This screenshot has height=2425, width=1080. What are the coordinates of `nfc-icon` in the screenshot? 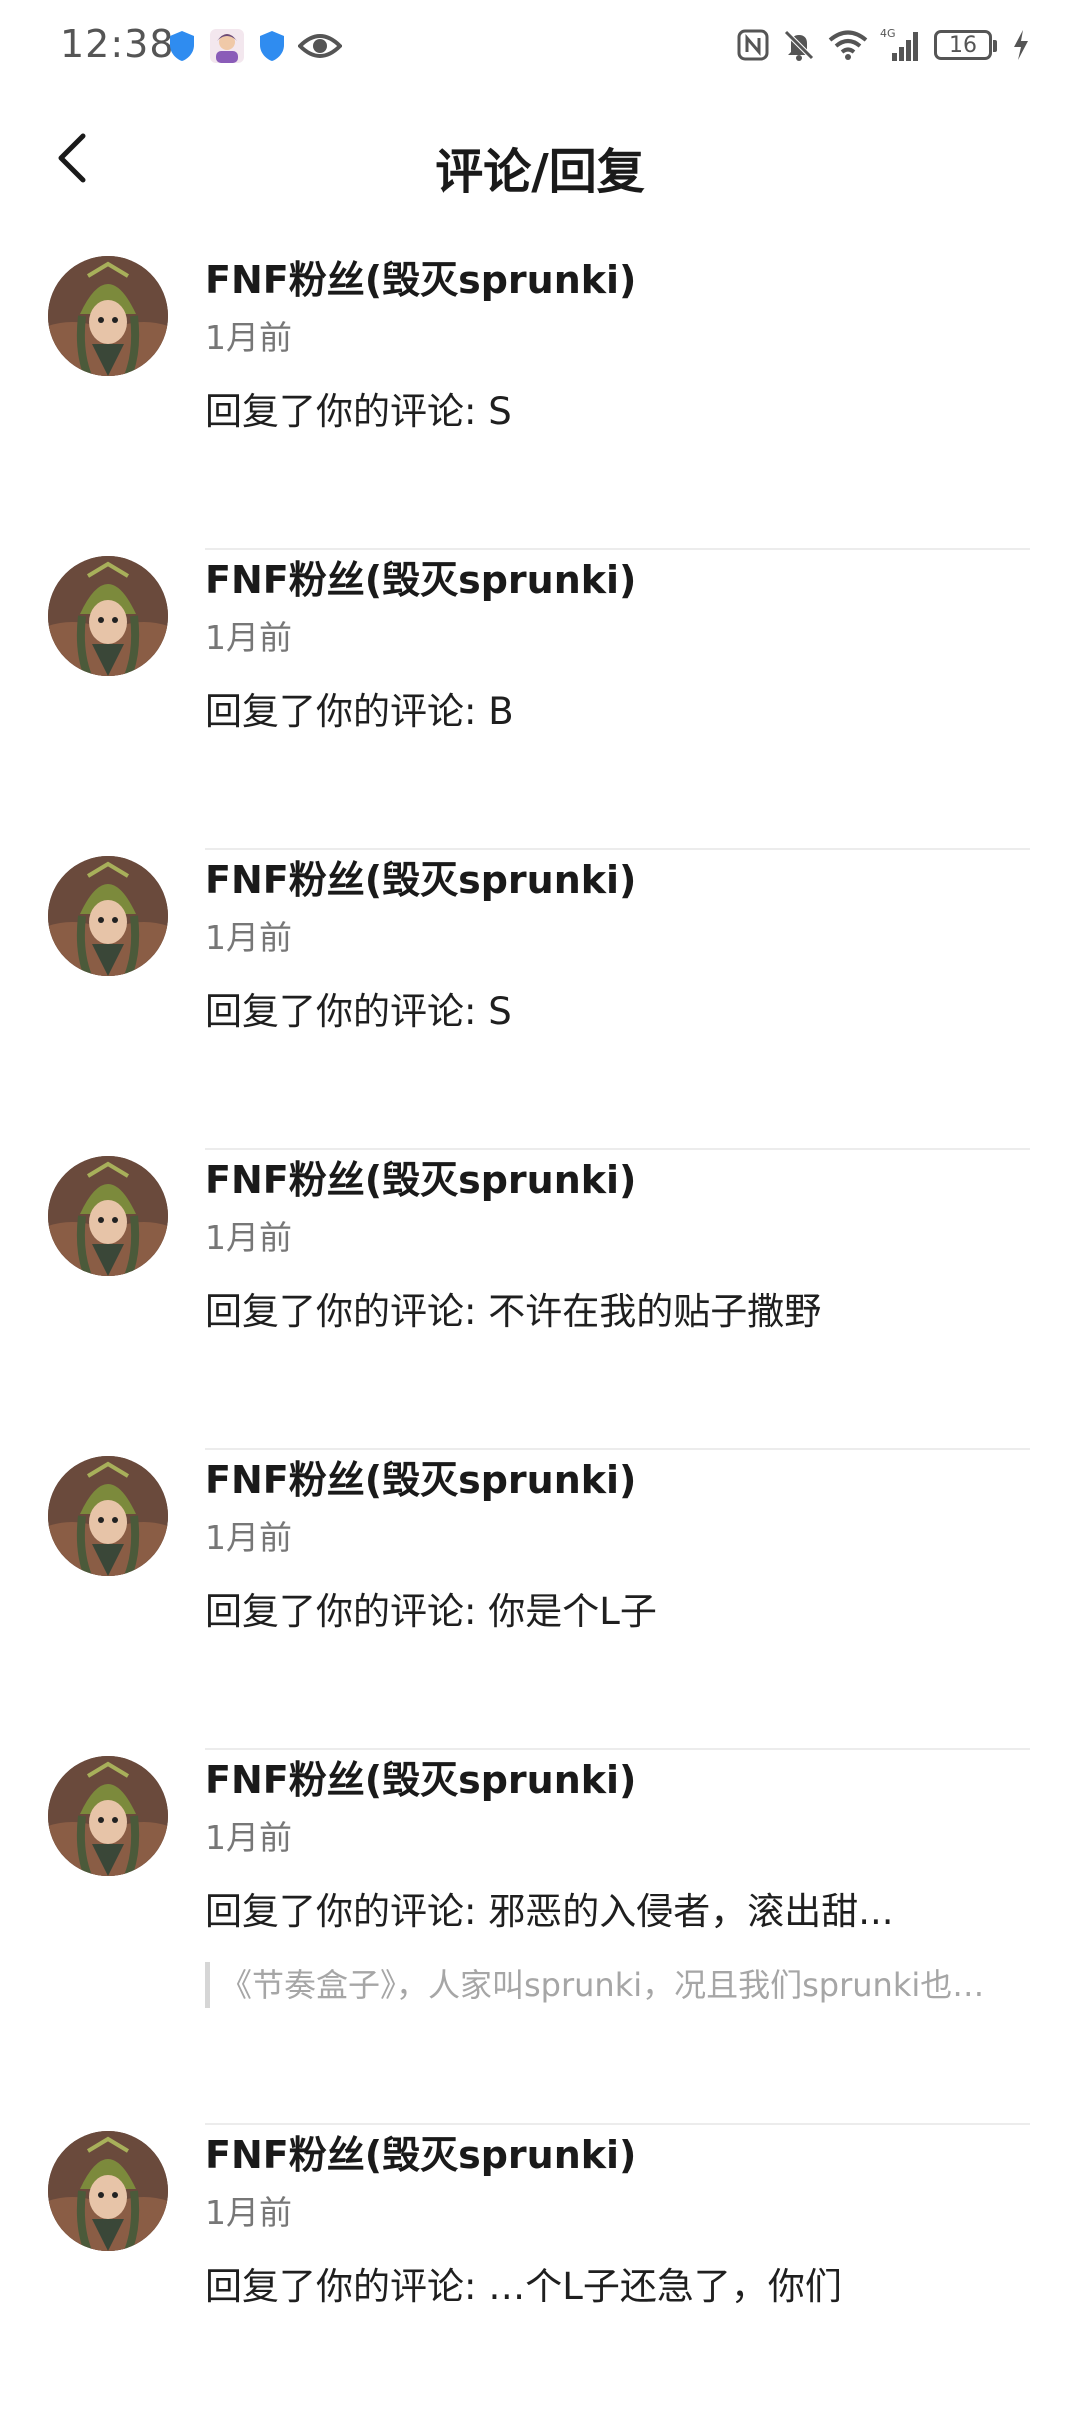 It's located at (753, 45).